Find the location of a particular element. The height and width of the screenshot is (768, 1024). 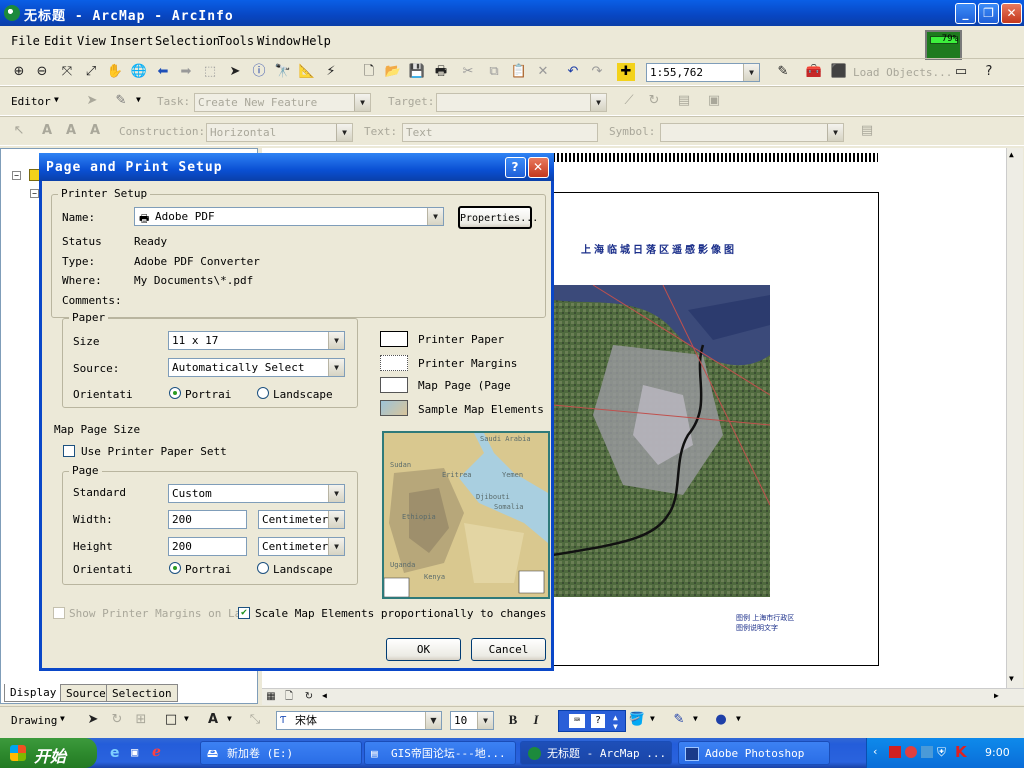

paper-size-dropdown: 11 x 17 ▼ is located at coordinates (256, 340).